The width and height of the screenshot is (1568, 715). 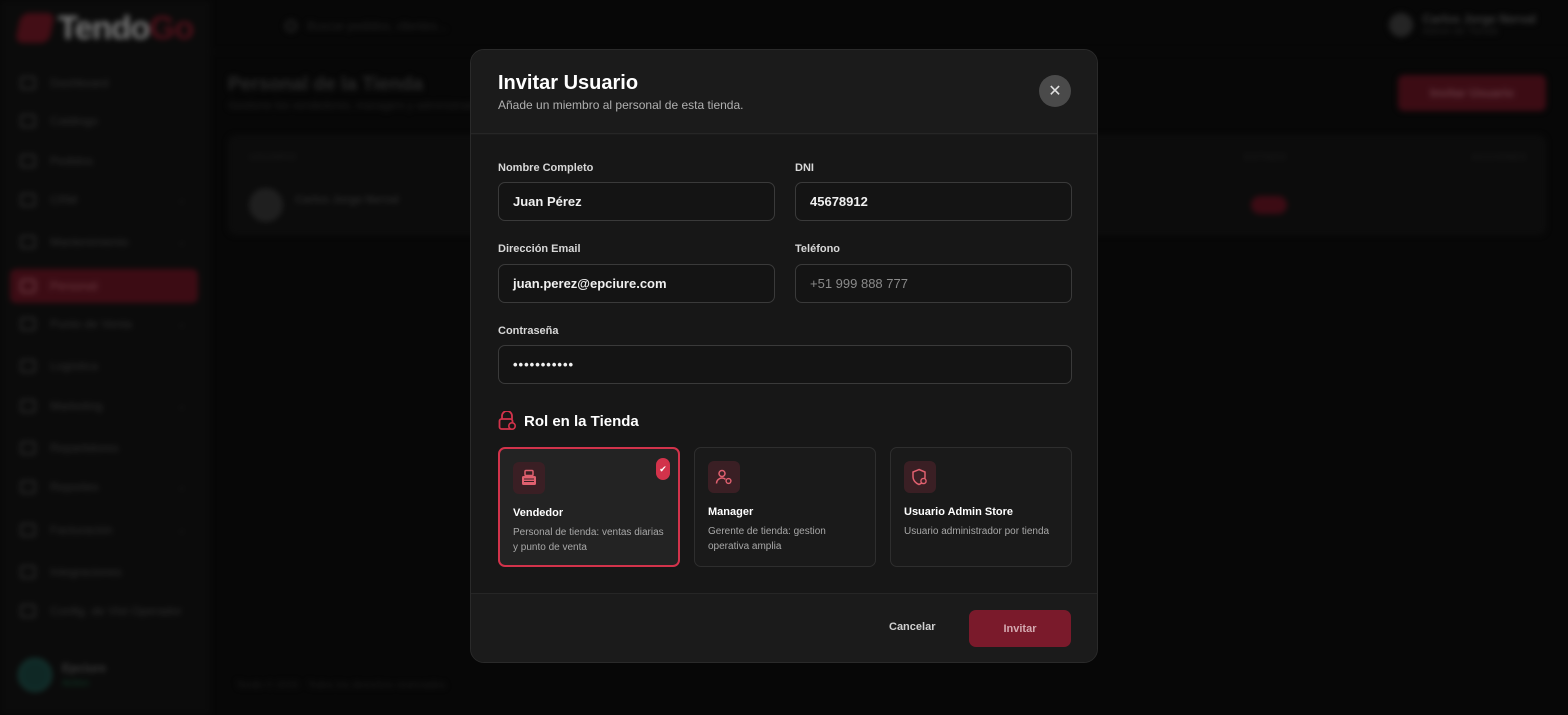 What do you see at coordinates (977, 531) in the screenshot?
I see `role-description: Usuario administrador por tienda` at bounding box center [977, 531].